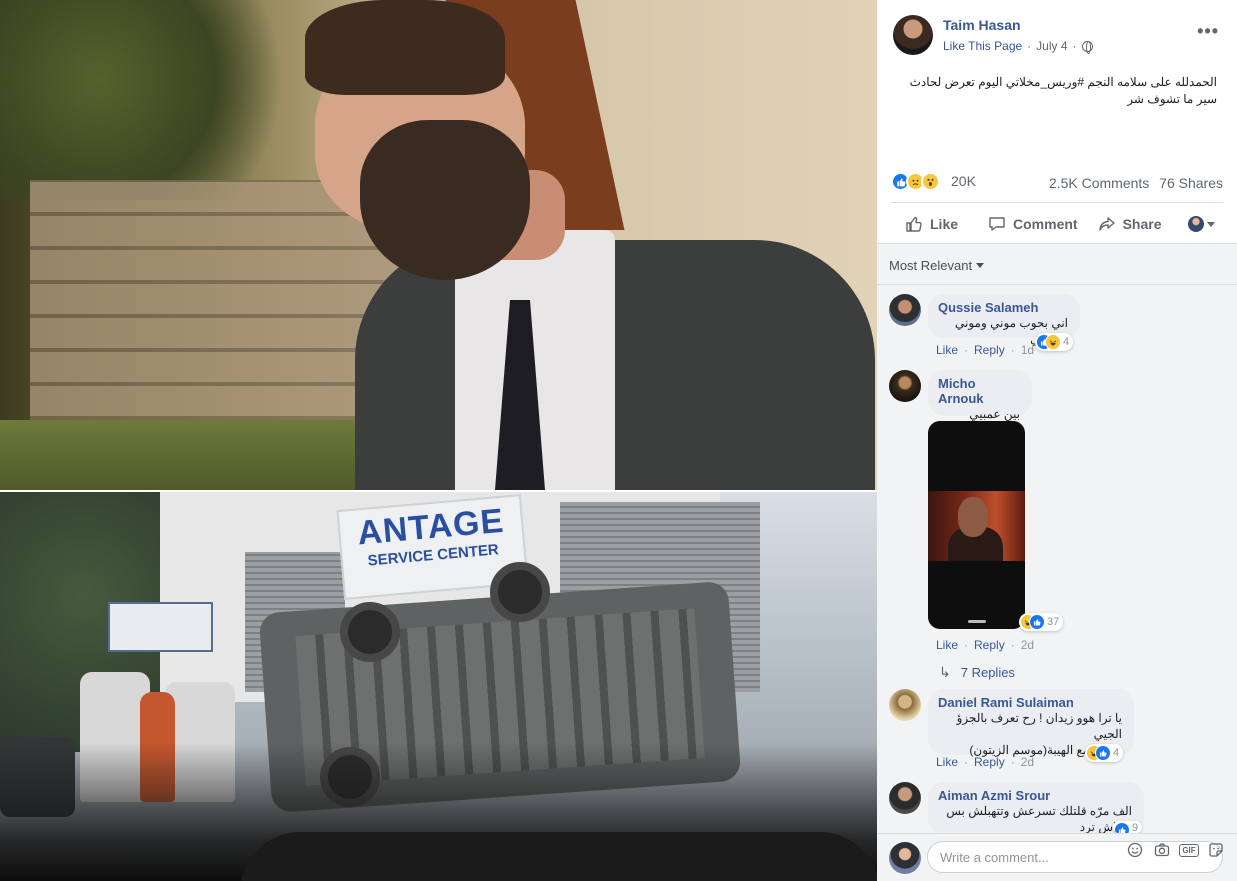 The height and width of the screenshot is (881, 1237). I want to click on man-hair, so click(405, 47).